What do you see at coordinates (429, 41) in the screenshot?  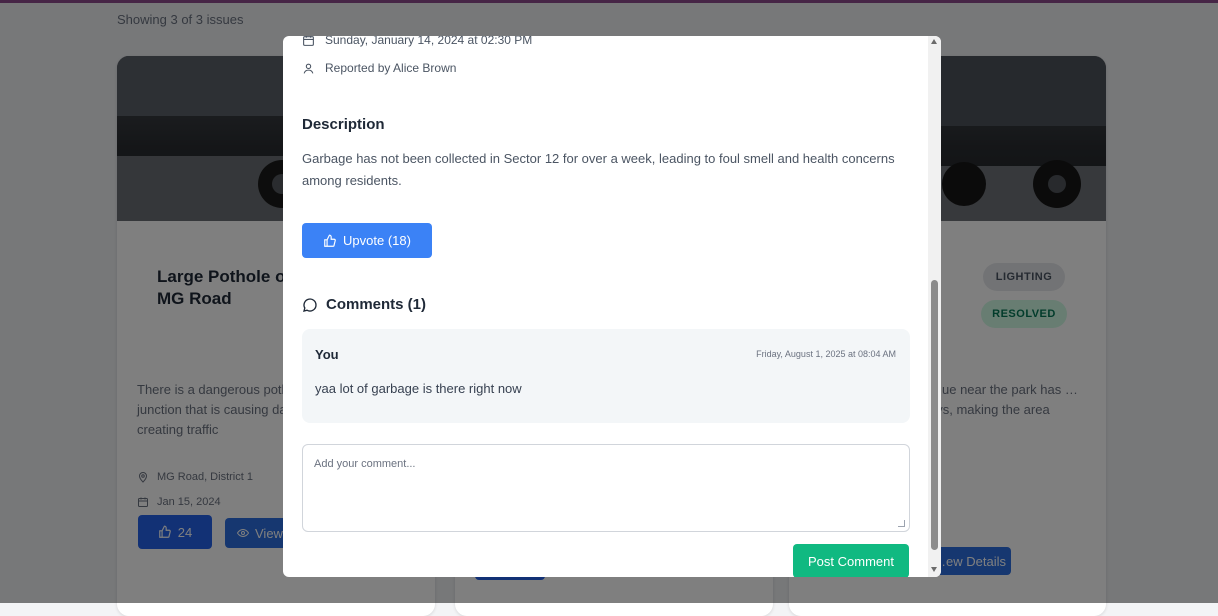 I see `datetime-text: Sunday, January 14, 2024 at 02:30 PM` at bounding box center [429, 41].